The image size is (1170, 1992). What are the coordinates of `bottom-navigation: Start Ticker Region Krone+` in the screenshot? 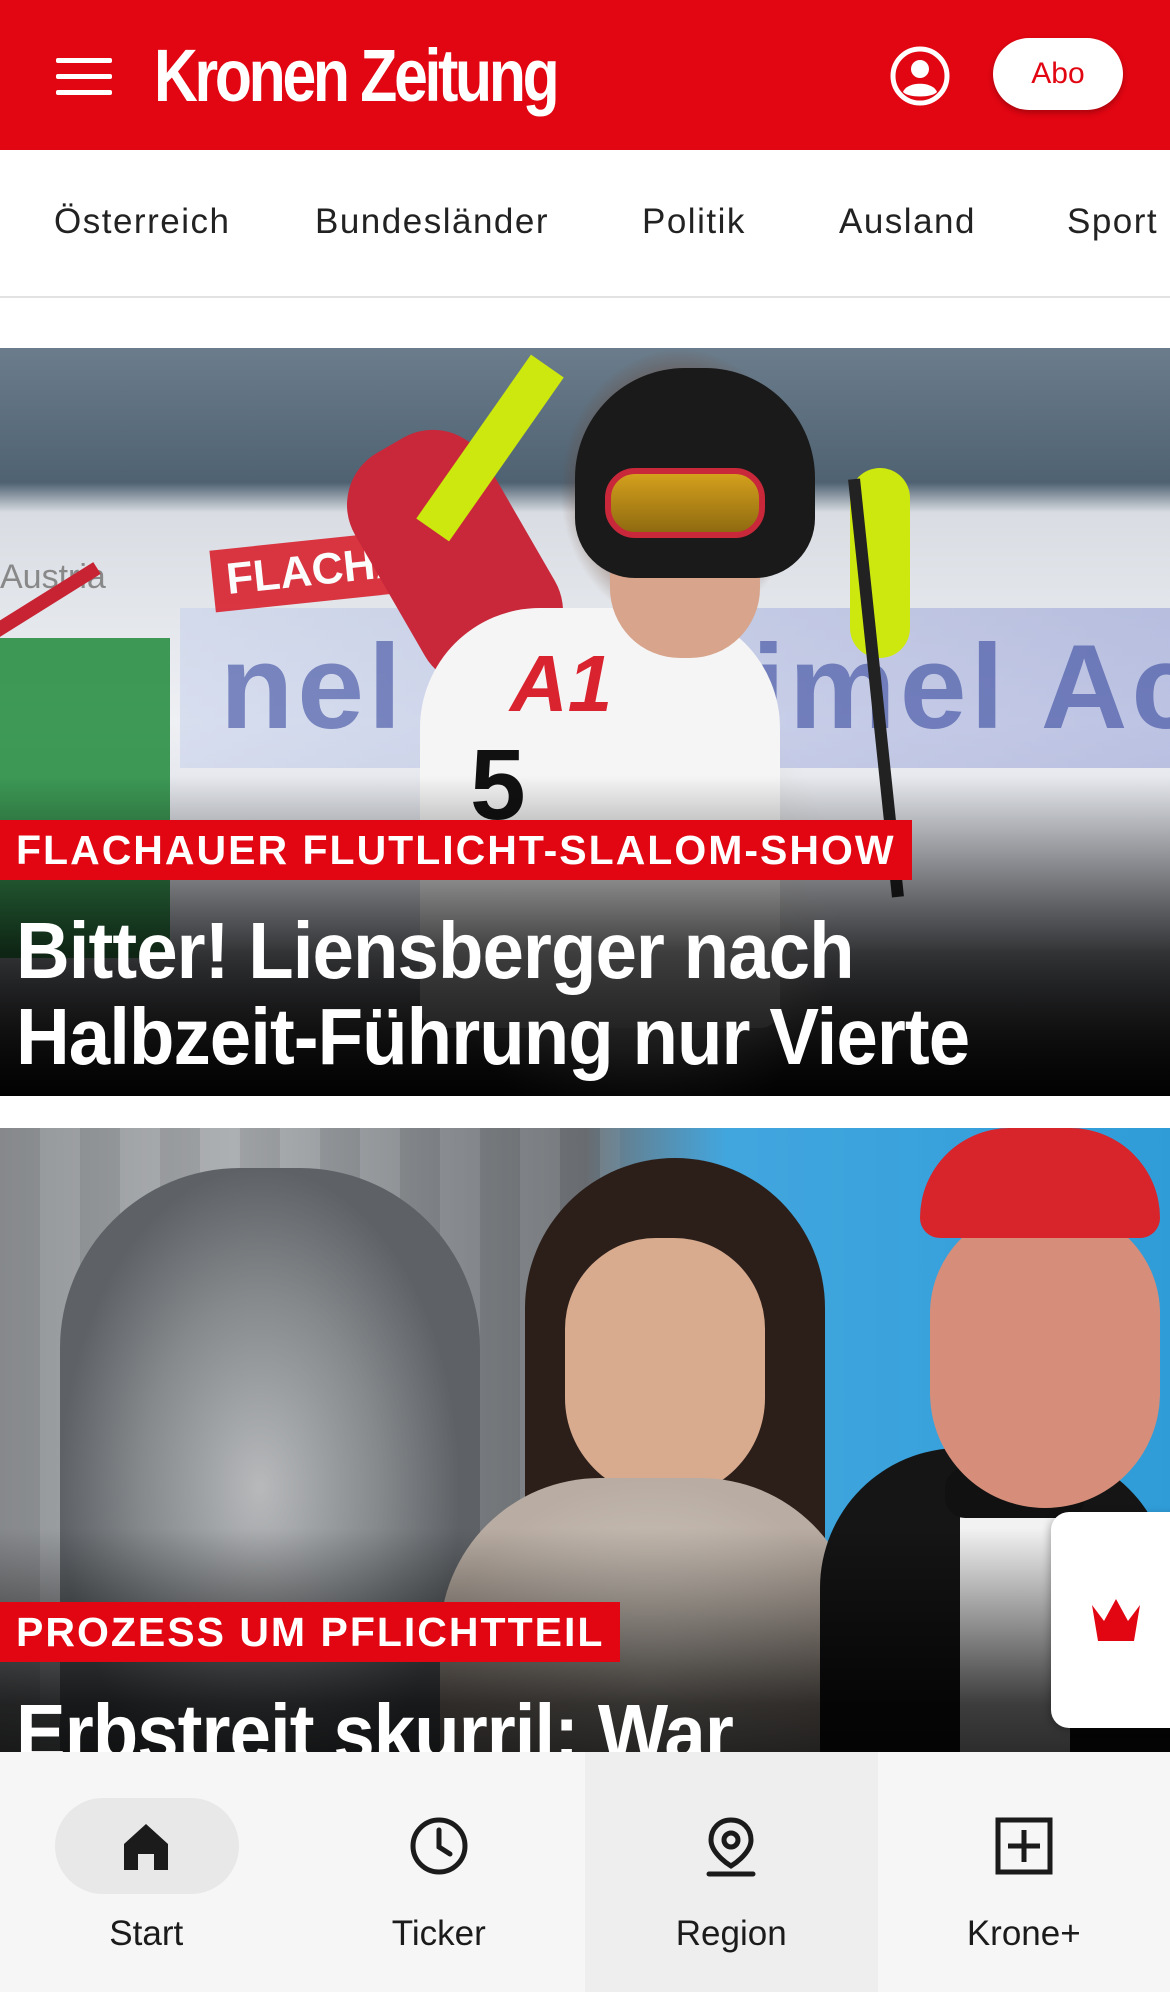 It's located at (585, 1872).